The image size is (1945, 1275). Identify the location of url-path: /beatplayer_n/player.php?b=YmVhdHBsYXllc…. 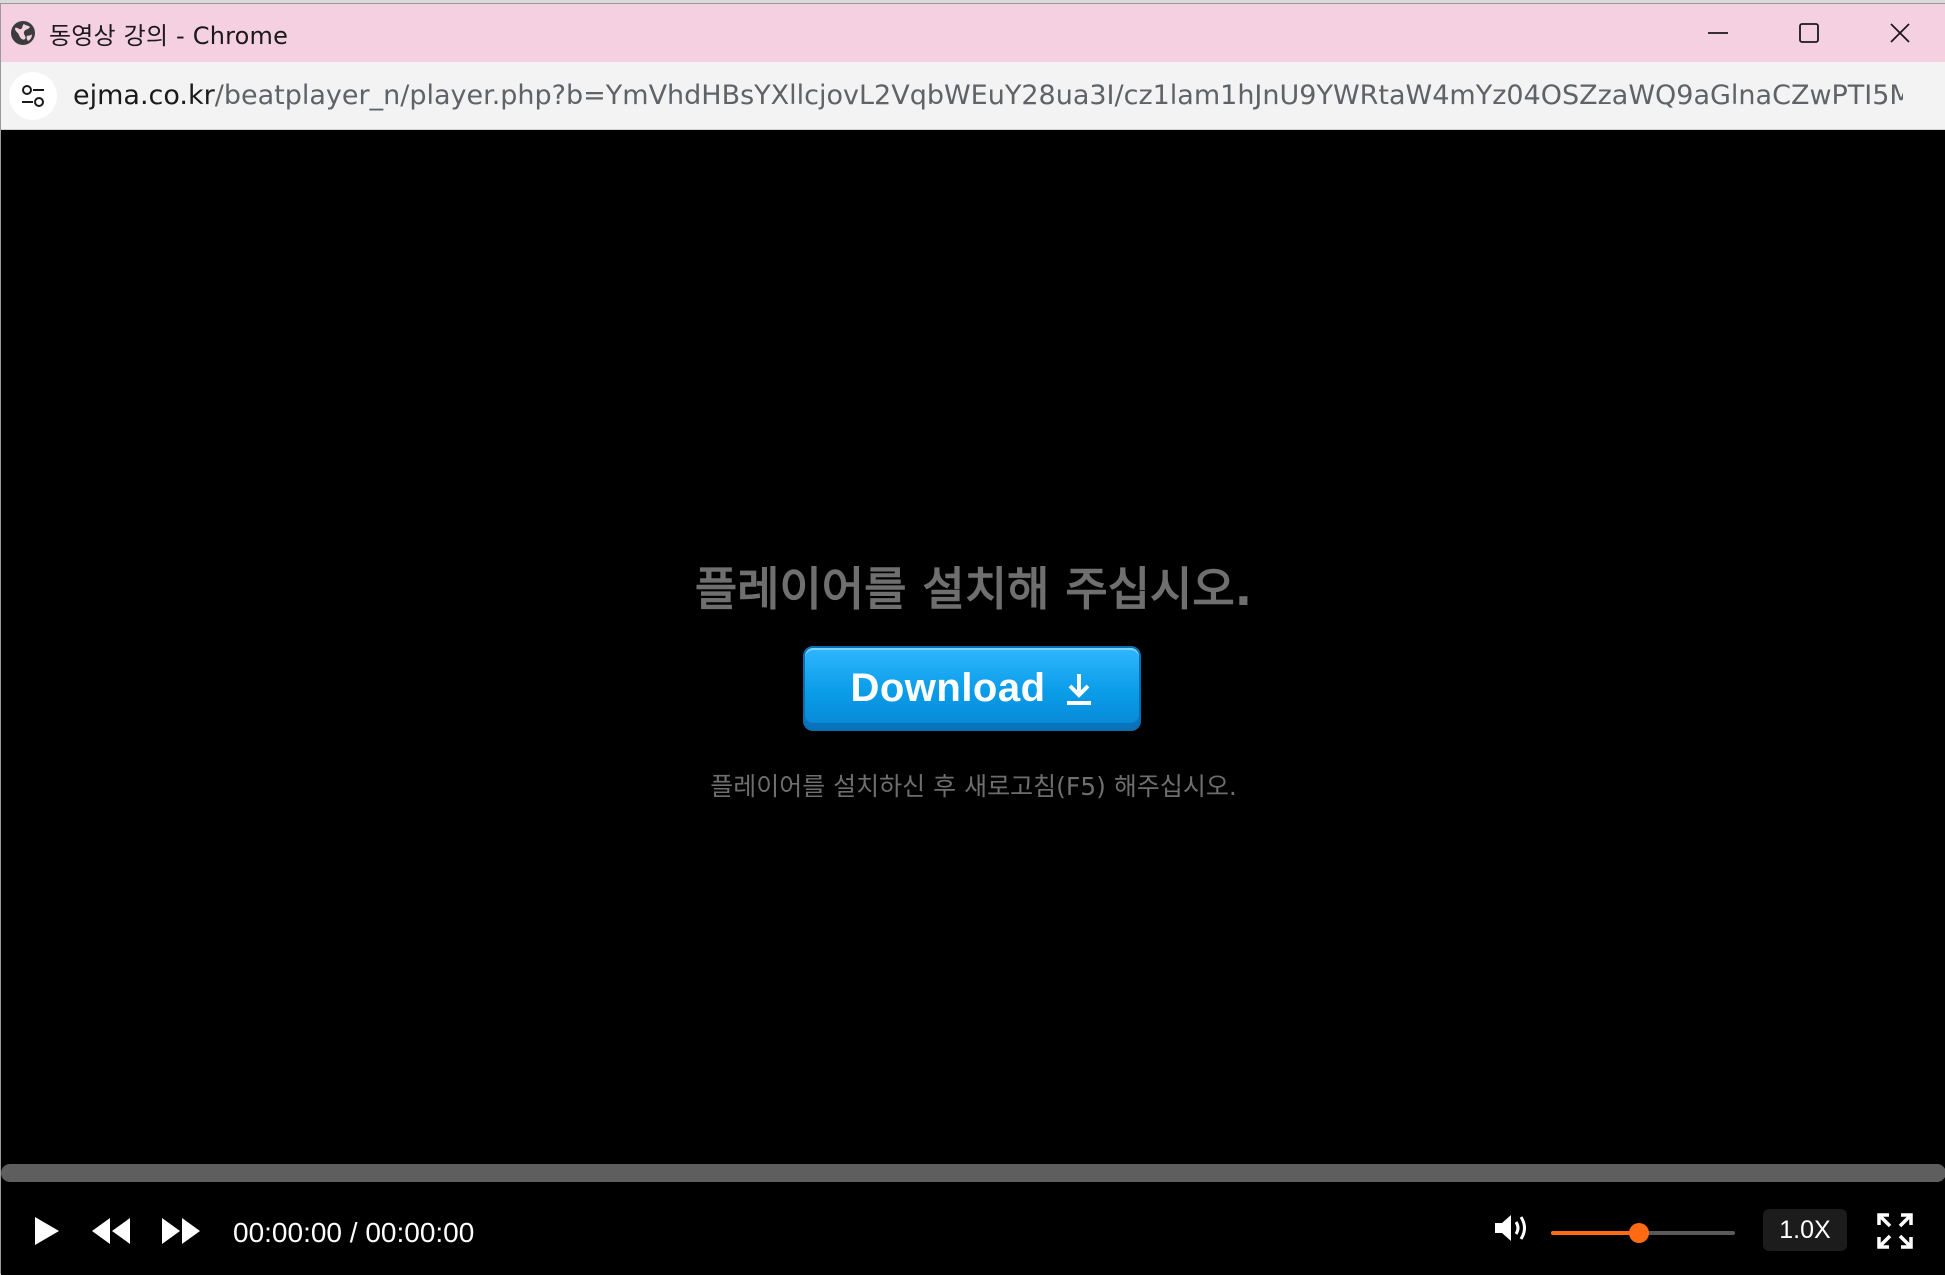
(1058, 95).